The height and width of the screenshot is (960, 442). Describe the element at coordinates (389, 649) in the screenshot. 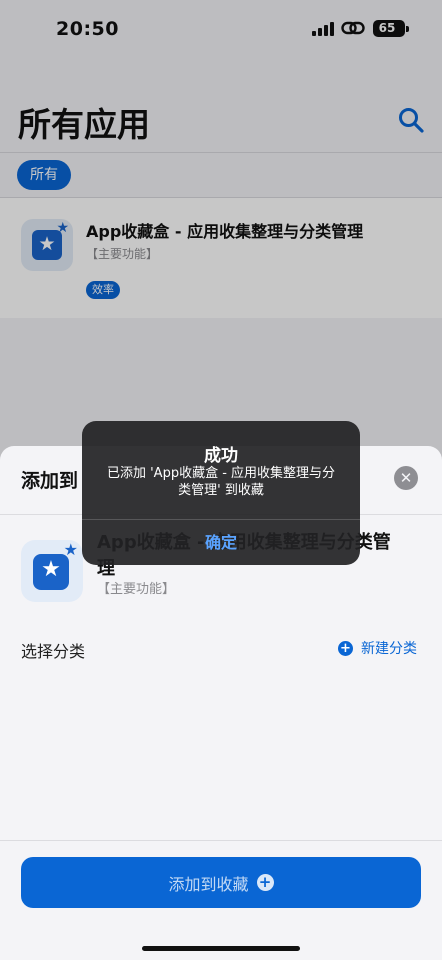

I see `new-category-label: 新建分类` at that location.